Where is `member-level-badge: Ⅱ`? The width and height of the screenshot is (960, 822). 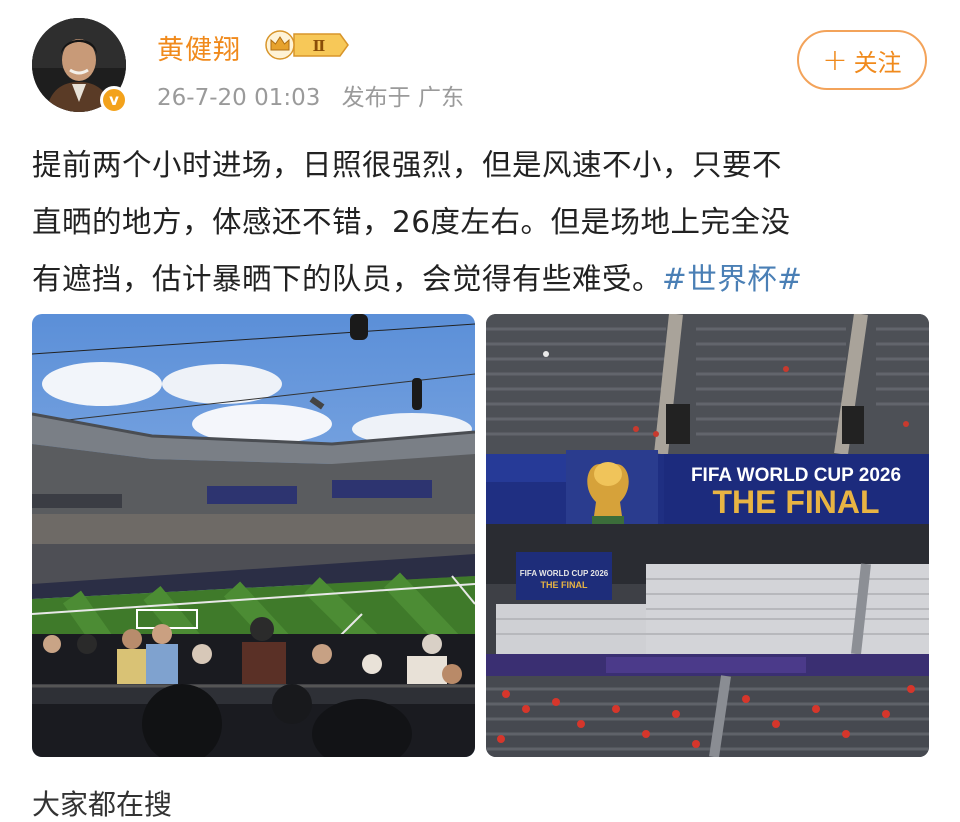 member-level-badge: Ⅱ is located at coordinates (307, 45).